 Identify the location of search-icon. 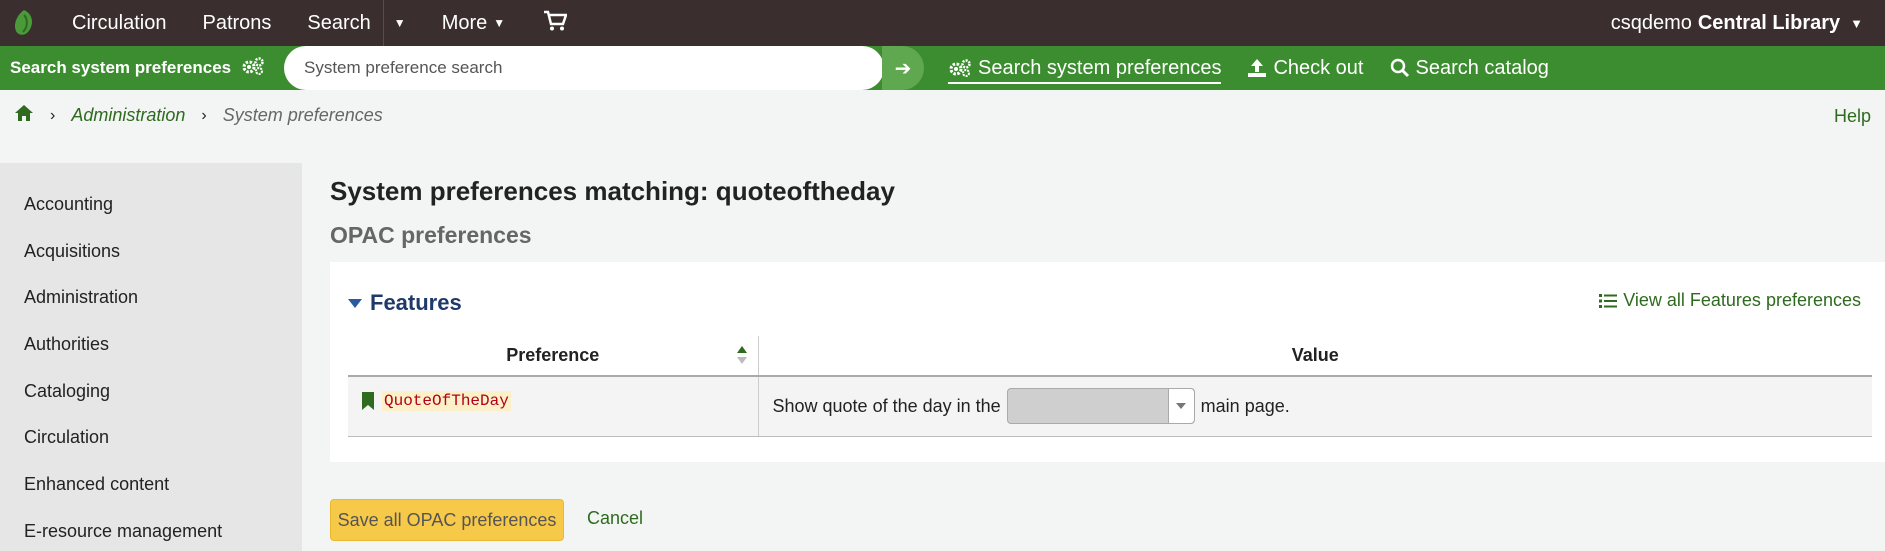
(1400, 68).